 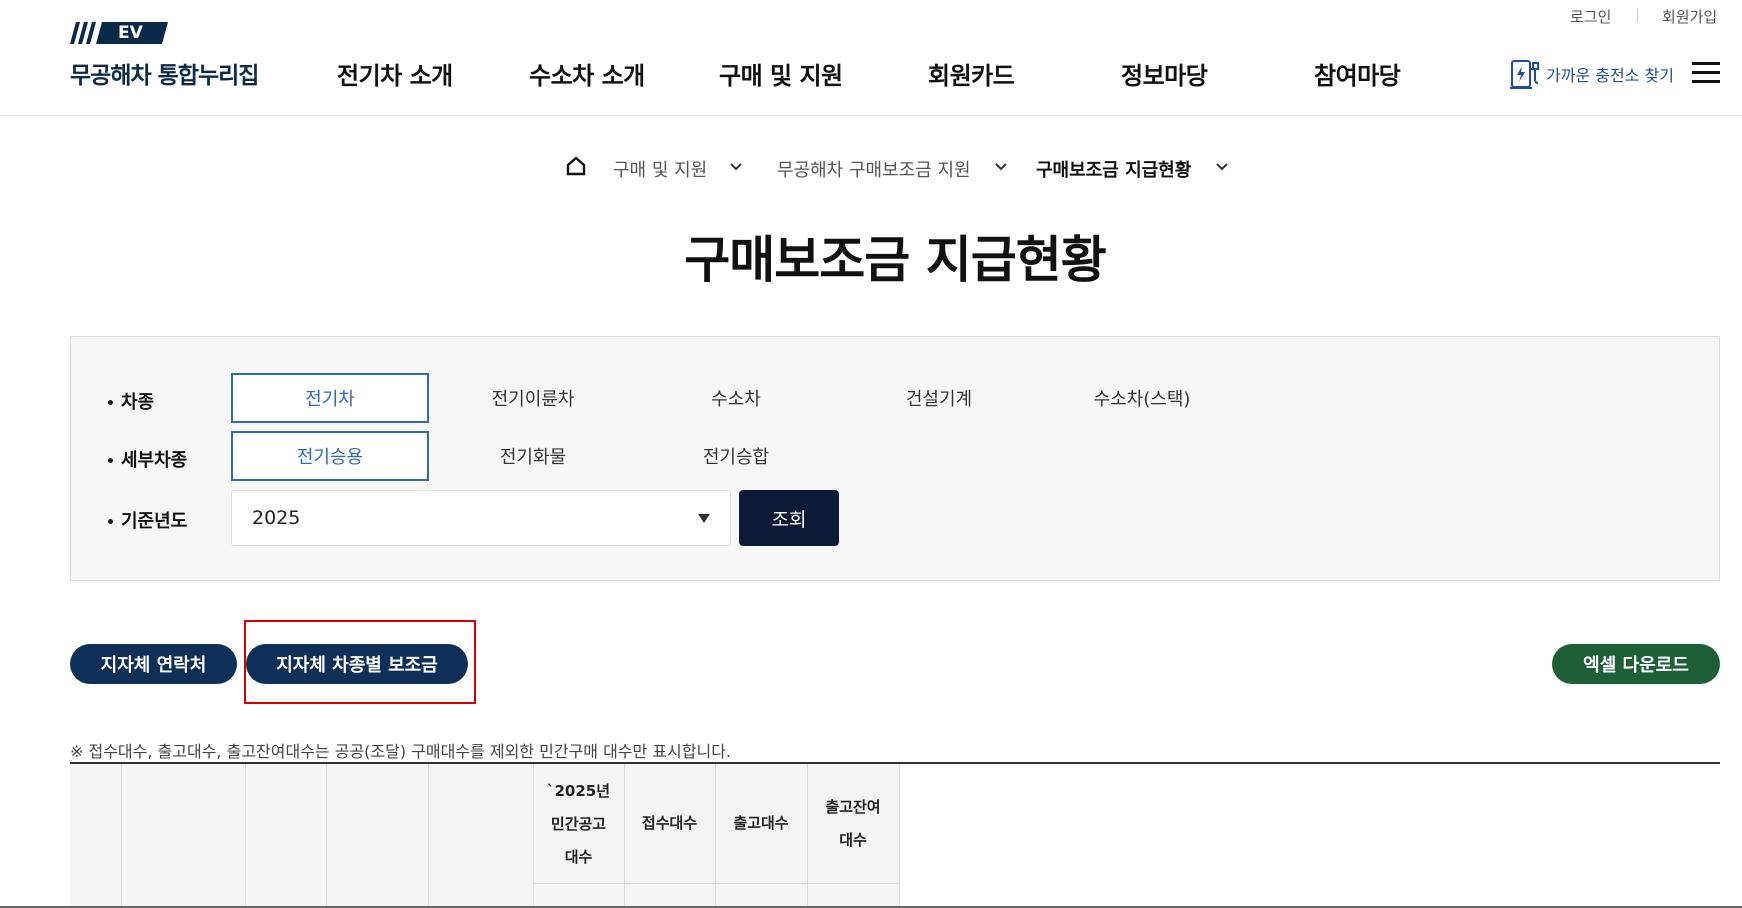 I want to click on th-announced-line1: `2025년, so click(x=578, y=791).